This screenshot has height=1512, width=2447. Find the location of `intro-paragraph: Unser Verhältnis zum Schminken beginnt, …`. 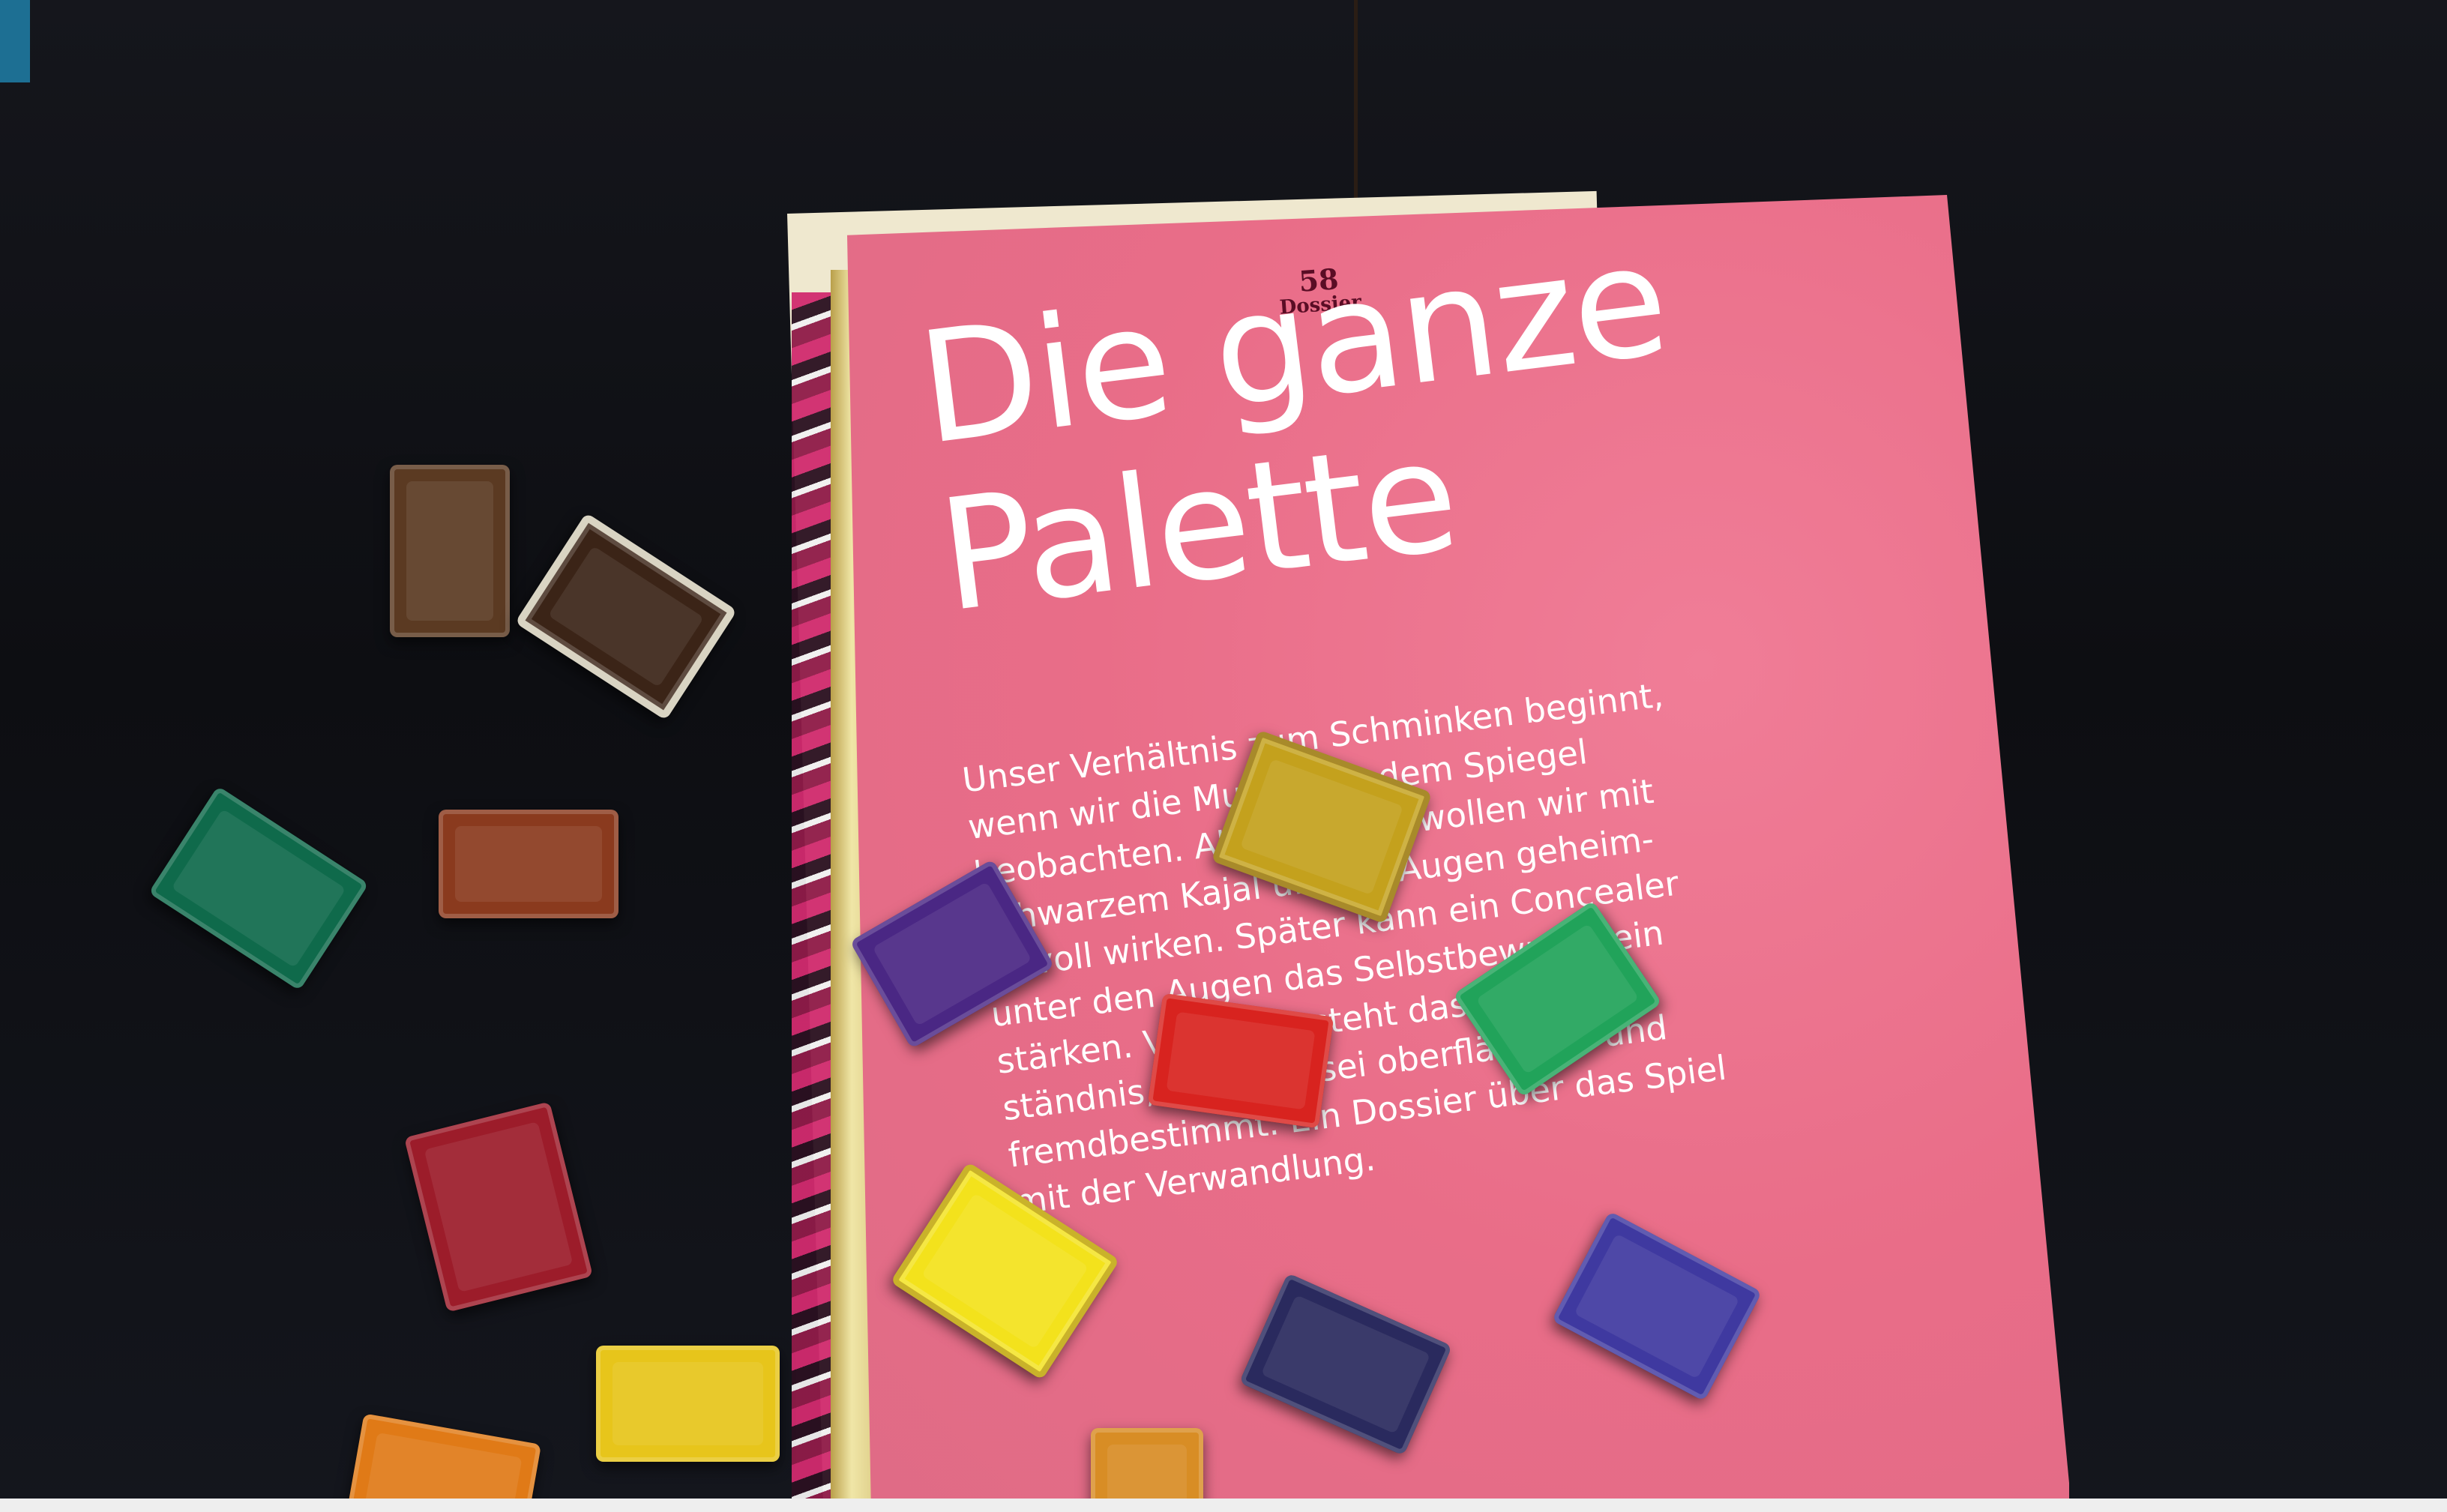

intro-paragraph: Unser Verhältnis zum Schminken beginnt, … is located at coordinates (1394, 941).